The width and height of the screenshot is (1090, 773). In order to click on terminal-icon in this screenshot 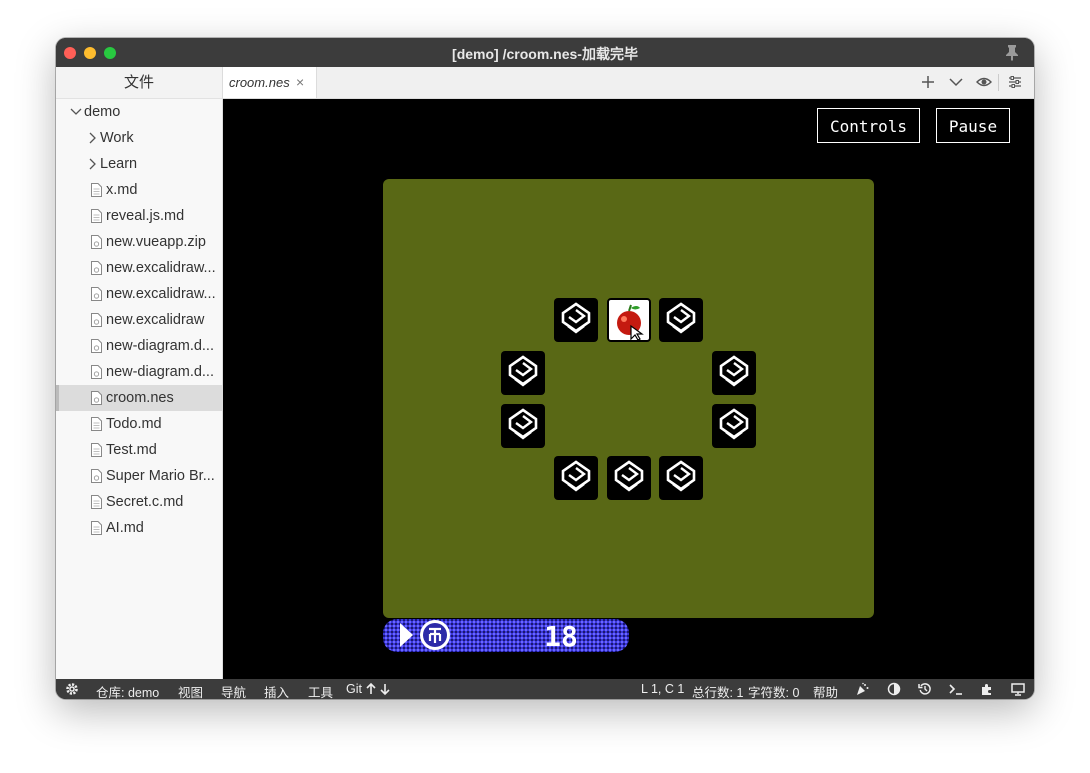, I will do `click(956, 689)`.